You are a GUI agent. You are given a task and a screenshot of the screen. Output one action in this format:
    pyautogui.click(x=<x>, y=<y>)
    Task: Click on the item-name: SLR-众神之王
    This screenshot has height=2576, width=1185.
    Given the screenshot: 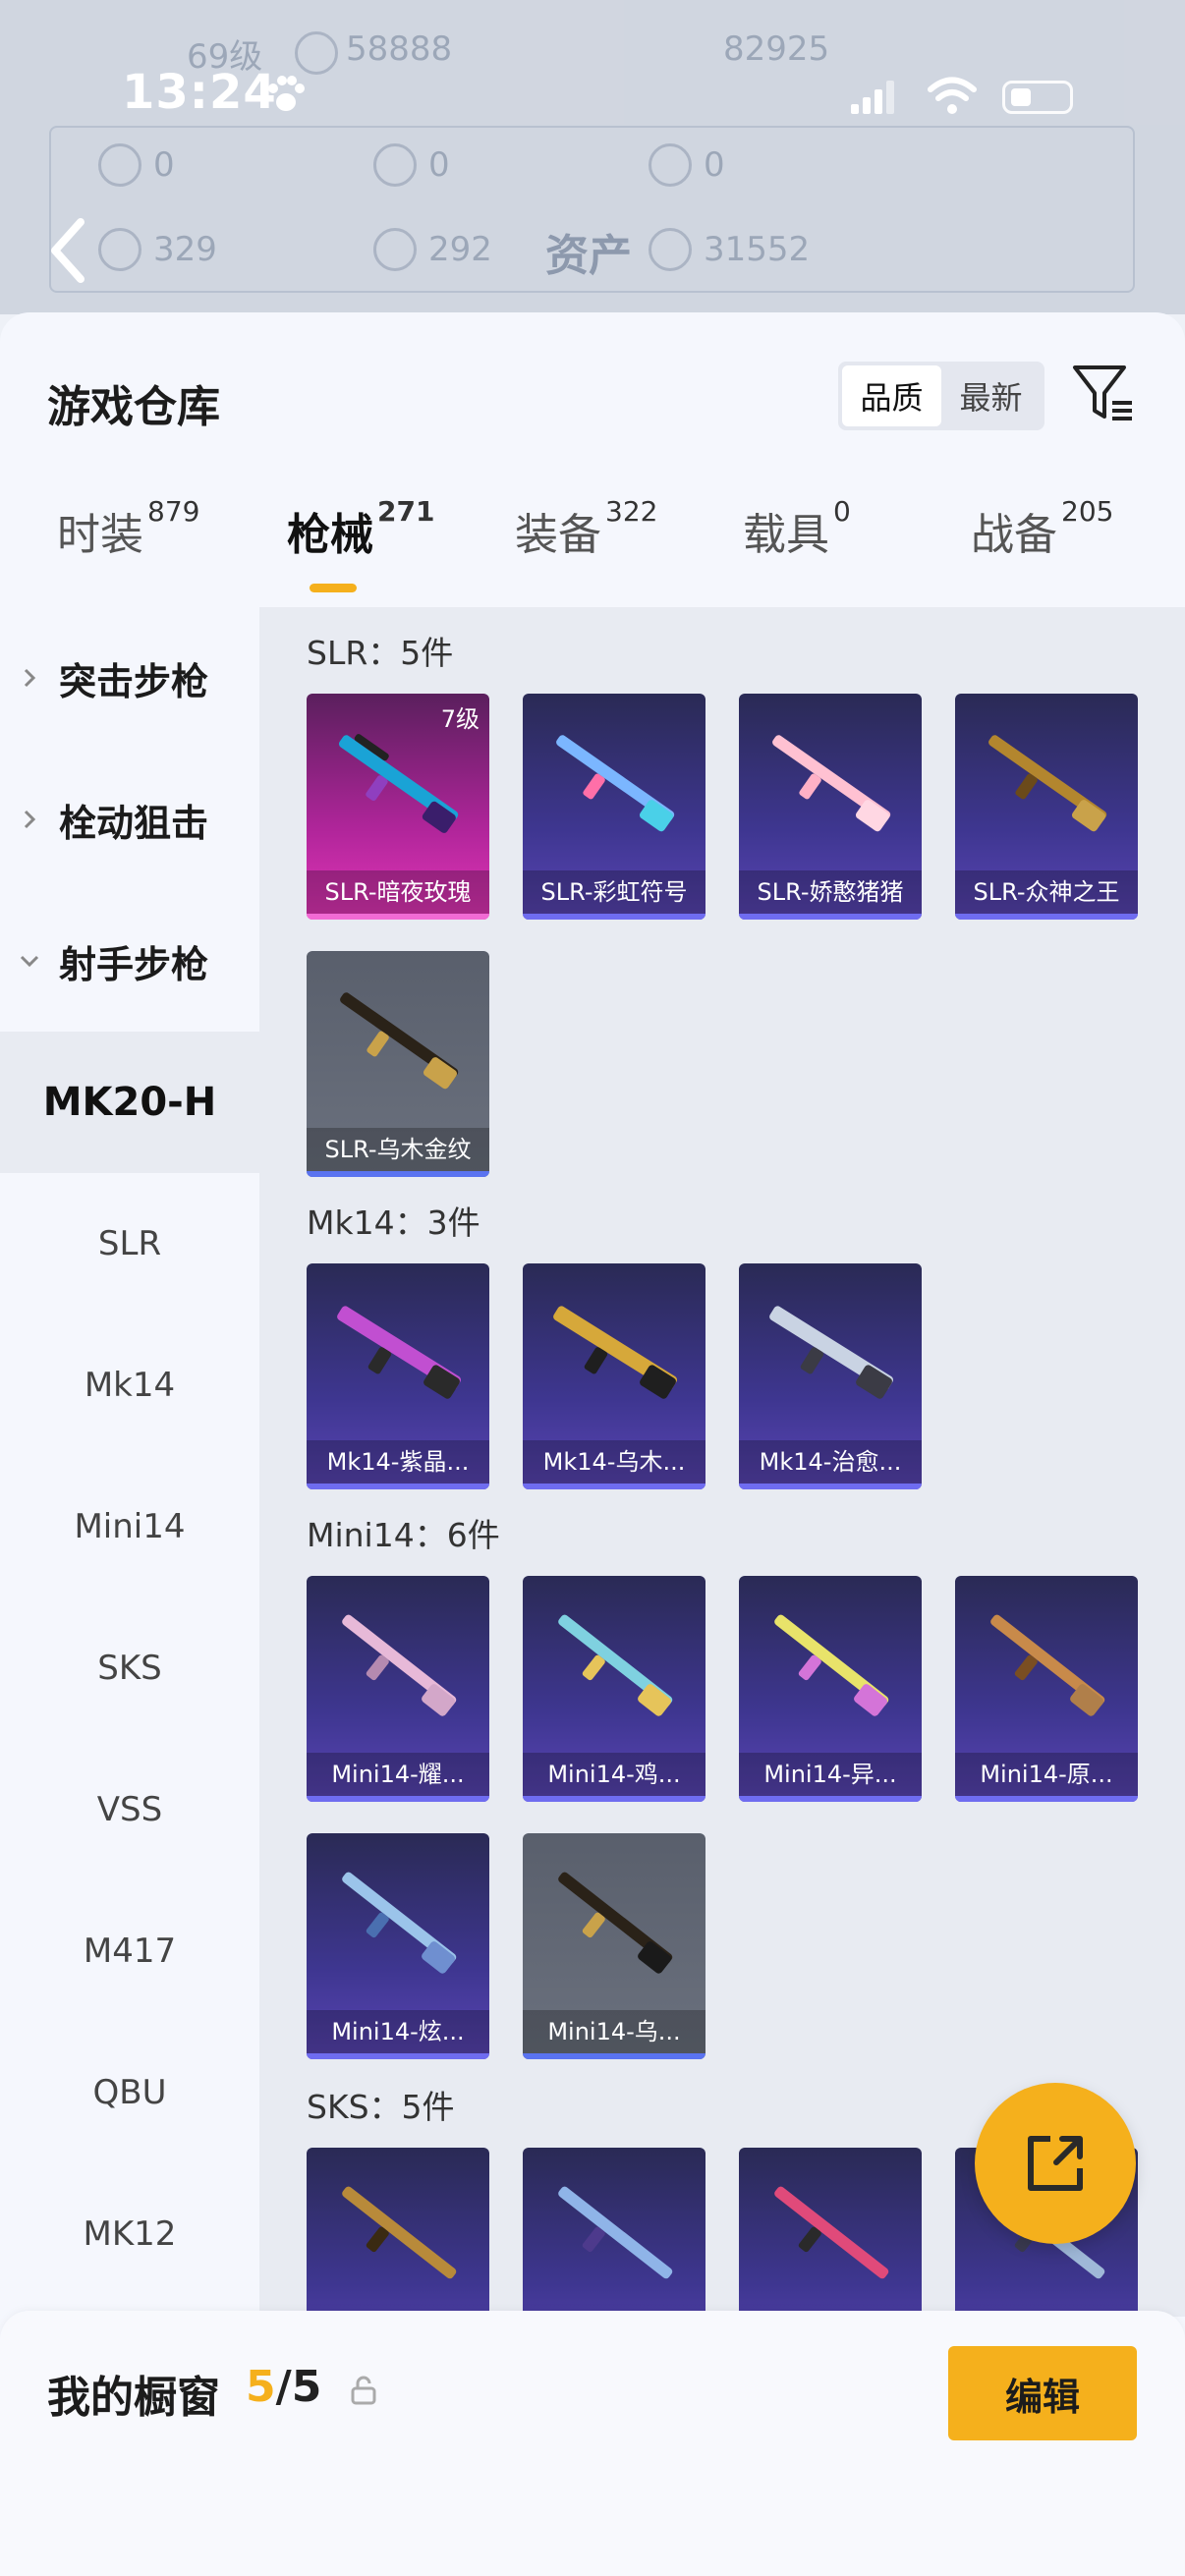 What is the action you would take?
    pyautogui.click(x=1046, y=892)
    